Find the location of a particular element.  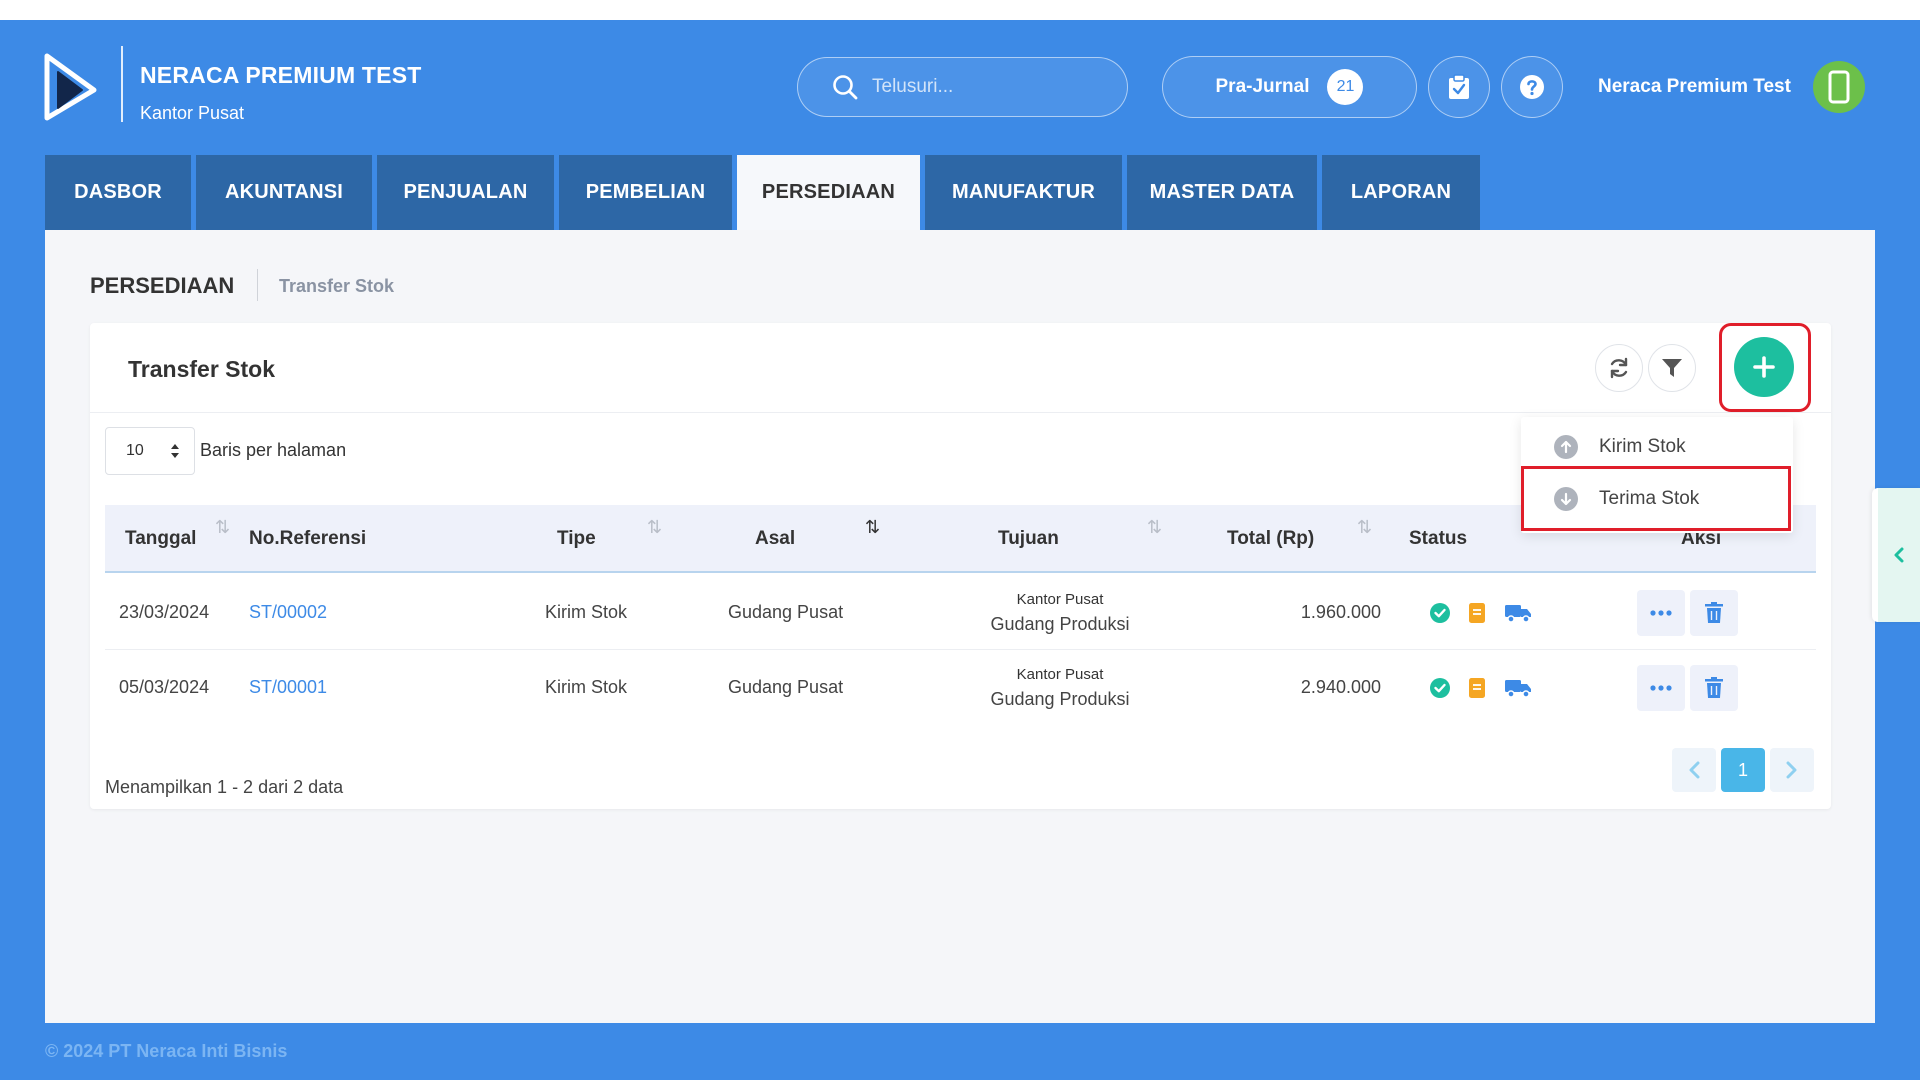

menu-item-label: Kirim Stok is located at coordinates (1642, 446).